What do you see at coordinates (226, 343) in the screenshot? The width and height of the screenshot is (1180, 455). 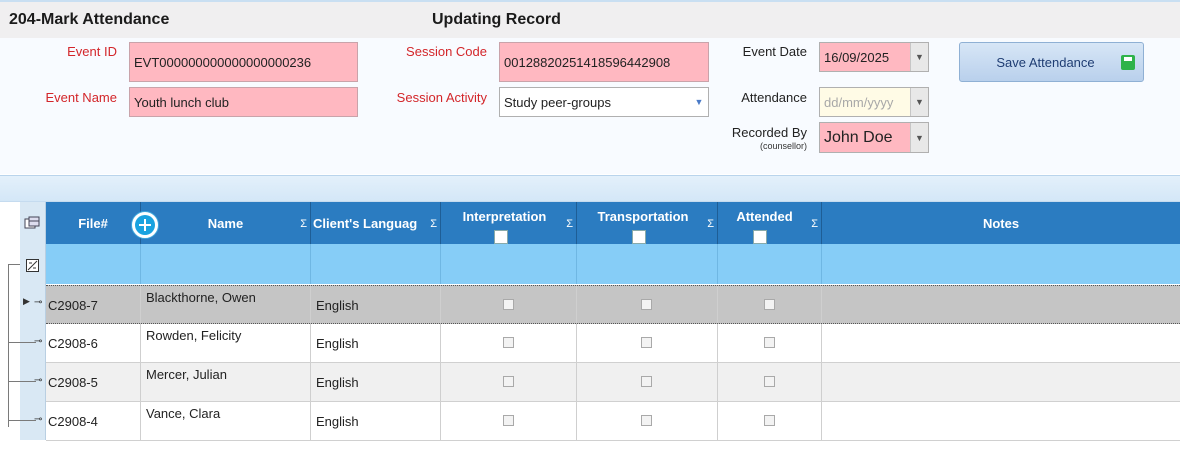 I see `cell-name: Rowden, Felicity` at bounding box center [226, 343].